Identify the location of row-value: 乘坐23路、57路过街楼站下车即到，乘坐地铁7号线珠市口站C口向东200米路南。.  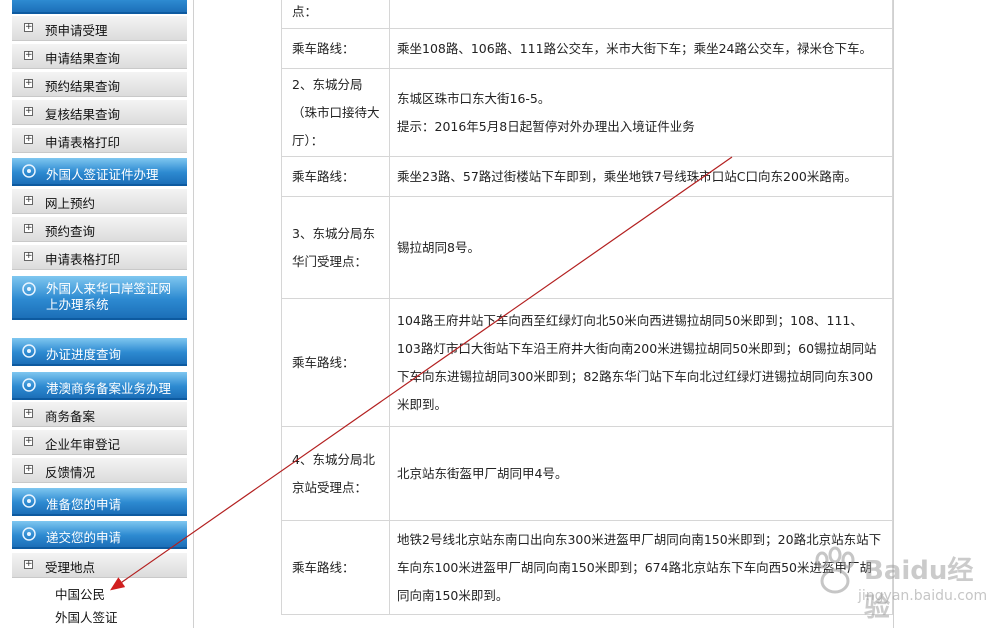
(641, 176).